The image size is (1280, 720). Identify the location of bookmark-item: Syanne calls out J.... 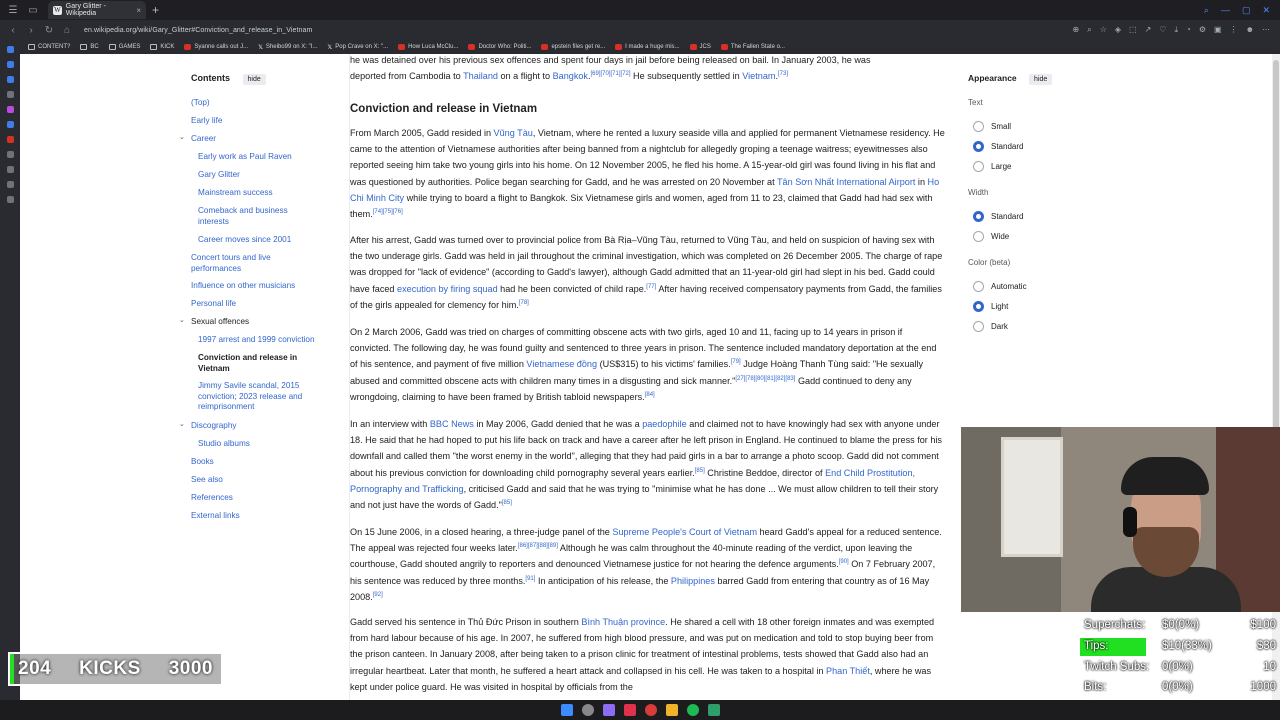
(216, 47).